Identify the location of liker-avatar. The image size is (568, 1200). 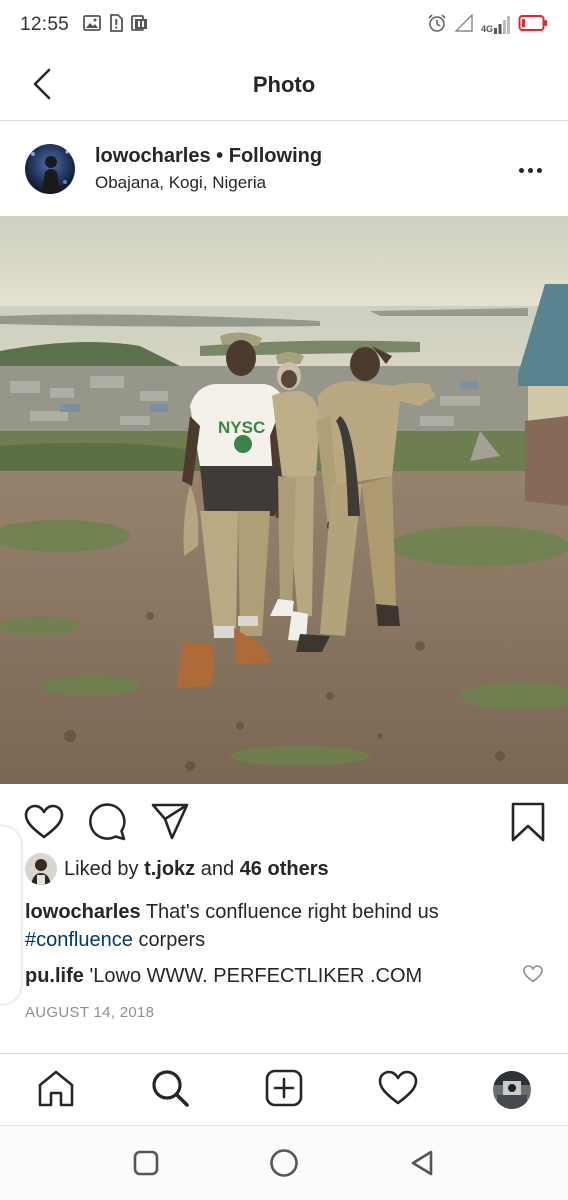
(41, 869).